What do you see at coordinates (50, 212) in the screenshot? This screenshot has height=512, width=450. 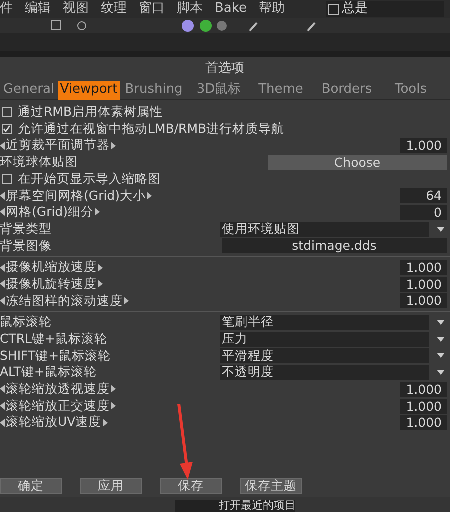 I see `setting-label: 网格(Grid)细分` at bounding box center [50, 212].